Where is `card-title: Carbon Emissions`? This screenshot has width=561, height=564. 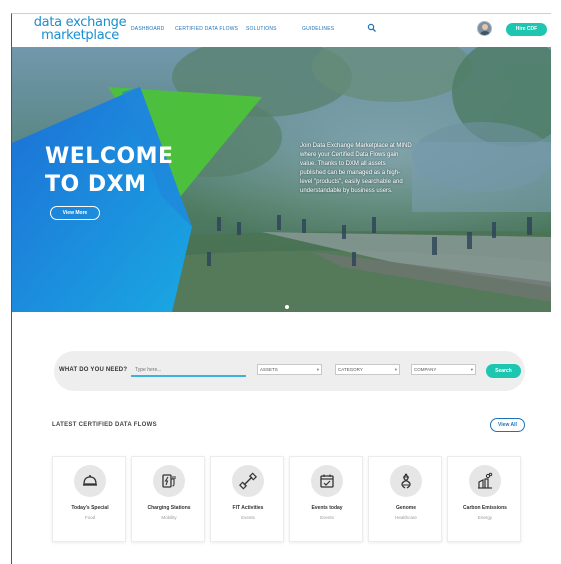 card-title: Carbon Emissions is located at coordinates (485, 508).